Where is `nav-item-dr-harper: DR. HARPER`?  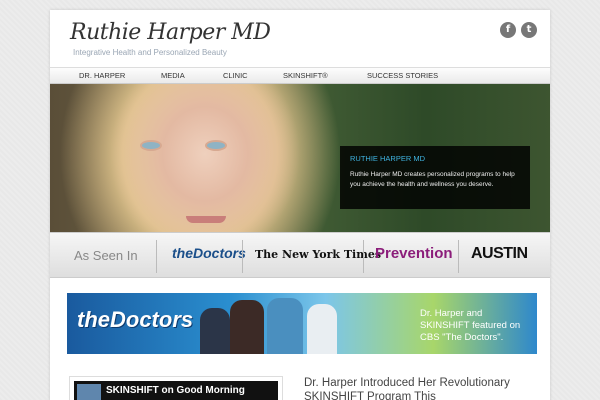 nav-item-dr-harper: DR. HARPER is located at coordinates (102, 76).